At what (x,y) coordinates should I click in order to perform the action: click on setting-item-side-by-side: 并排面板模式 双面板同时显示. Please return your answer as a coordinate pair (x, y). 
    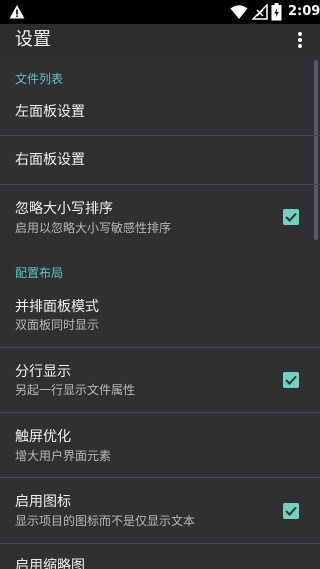
    Looking at the image, I should click on (160, 315).